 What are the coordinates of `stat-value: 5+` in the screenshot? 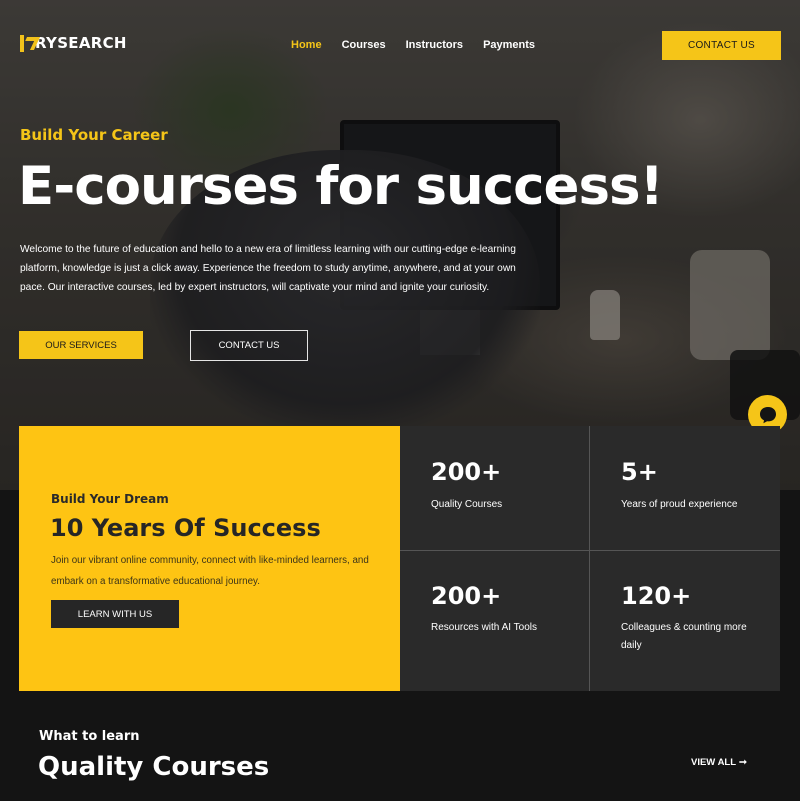 It's located at (639, 472).